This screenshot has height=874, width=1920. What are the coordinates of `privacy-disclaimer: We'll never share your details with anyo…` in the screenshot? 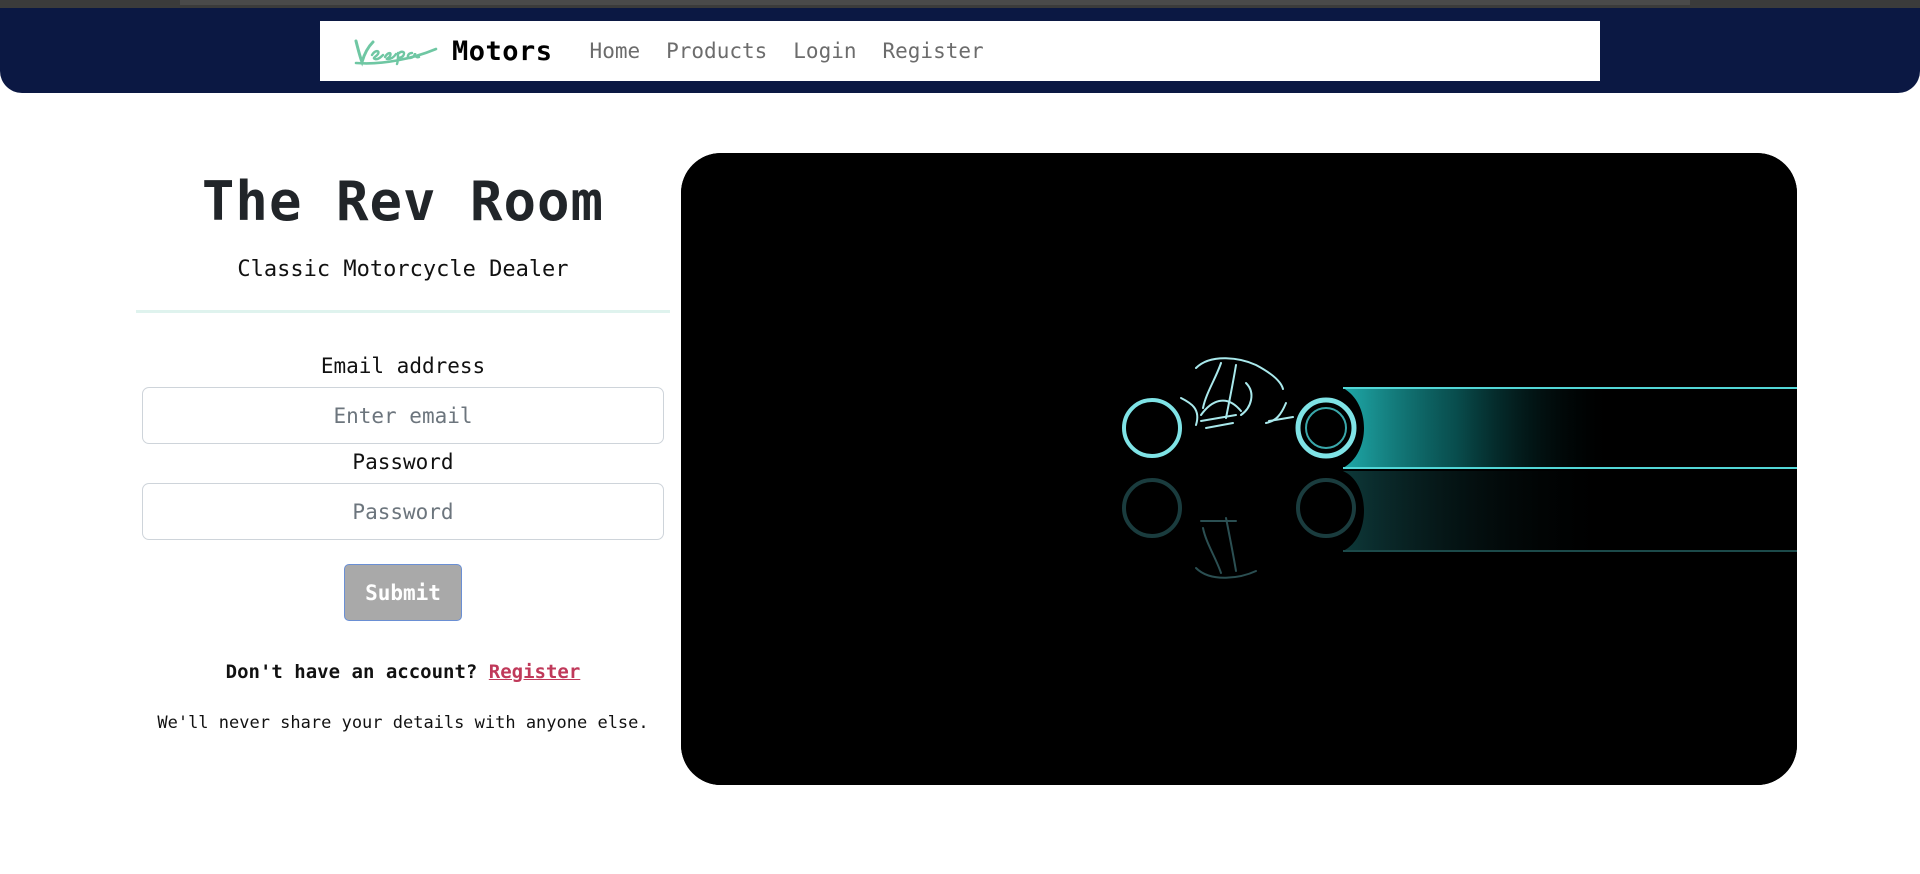 It's located at (403, 723).